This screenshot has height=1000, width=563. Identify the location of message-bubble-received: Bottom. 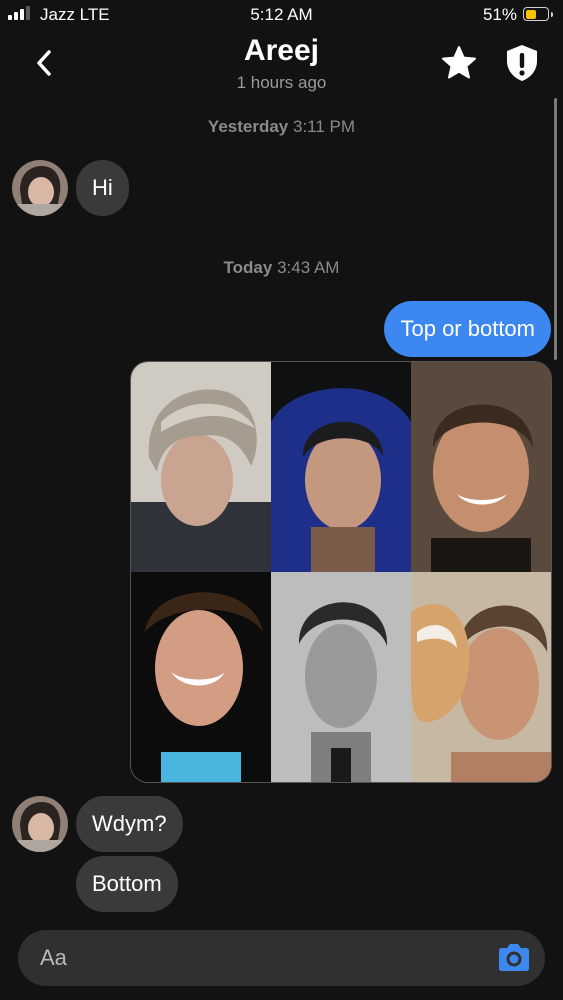
(127, 884).